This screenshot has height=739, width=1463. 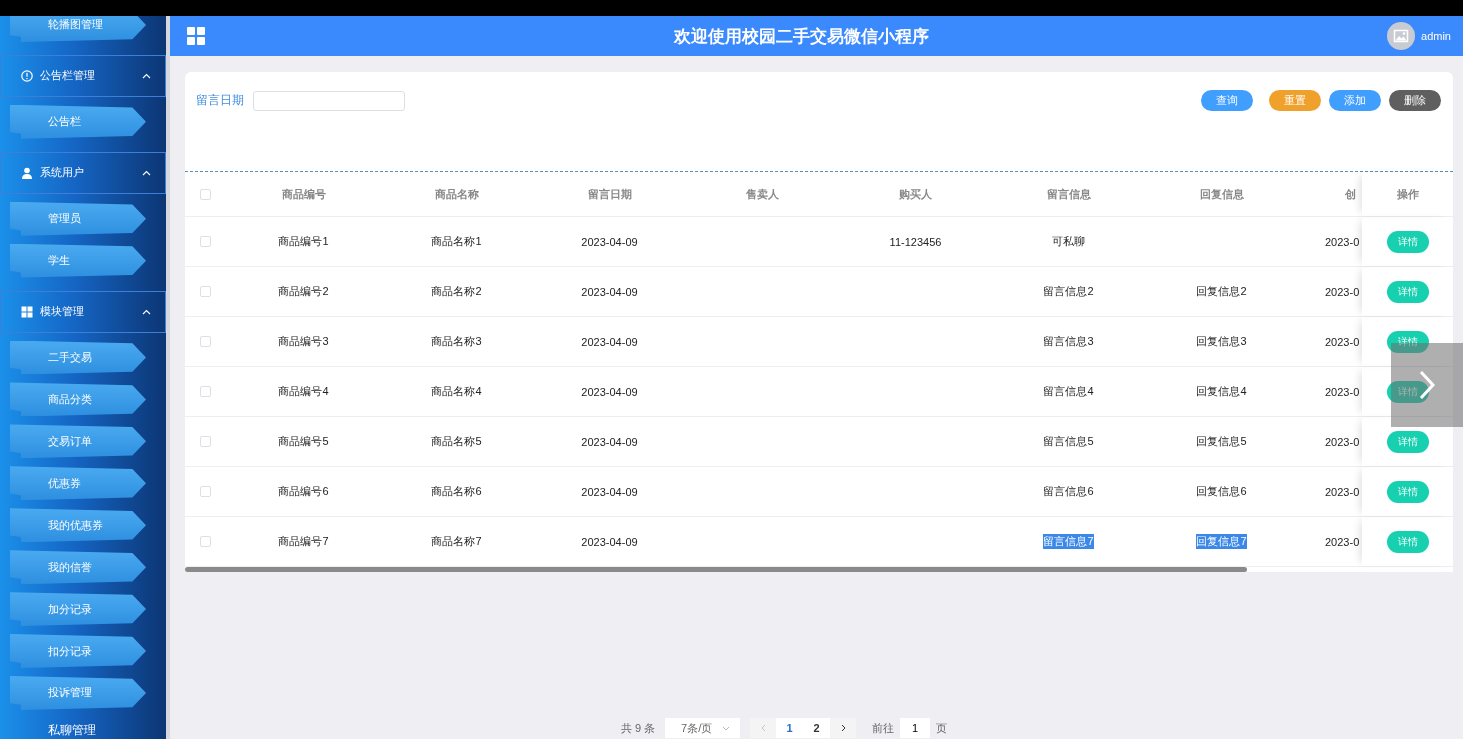 I want to click on table-cell: 商品名称2, so click(x=456, y=291).